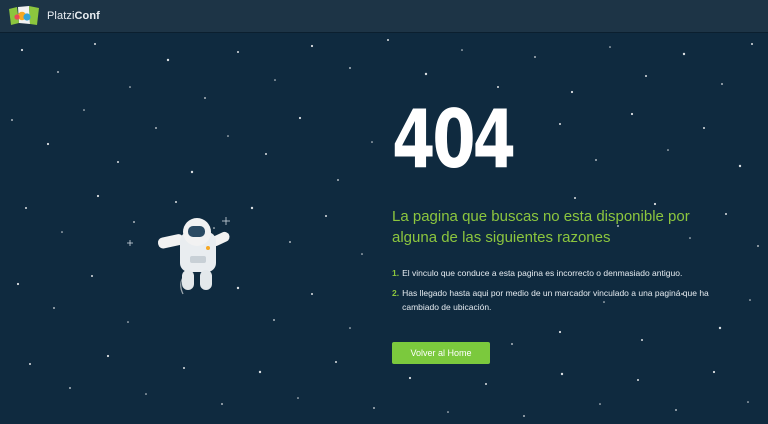  What do you see at coordinates (24, 15) in the screenshot?
I see `platziconf-logo-icon` at bounding box center [24, 15].